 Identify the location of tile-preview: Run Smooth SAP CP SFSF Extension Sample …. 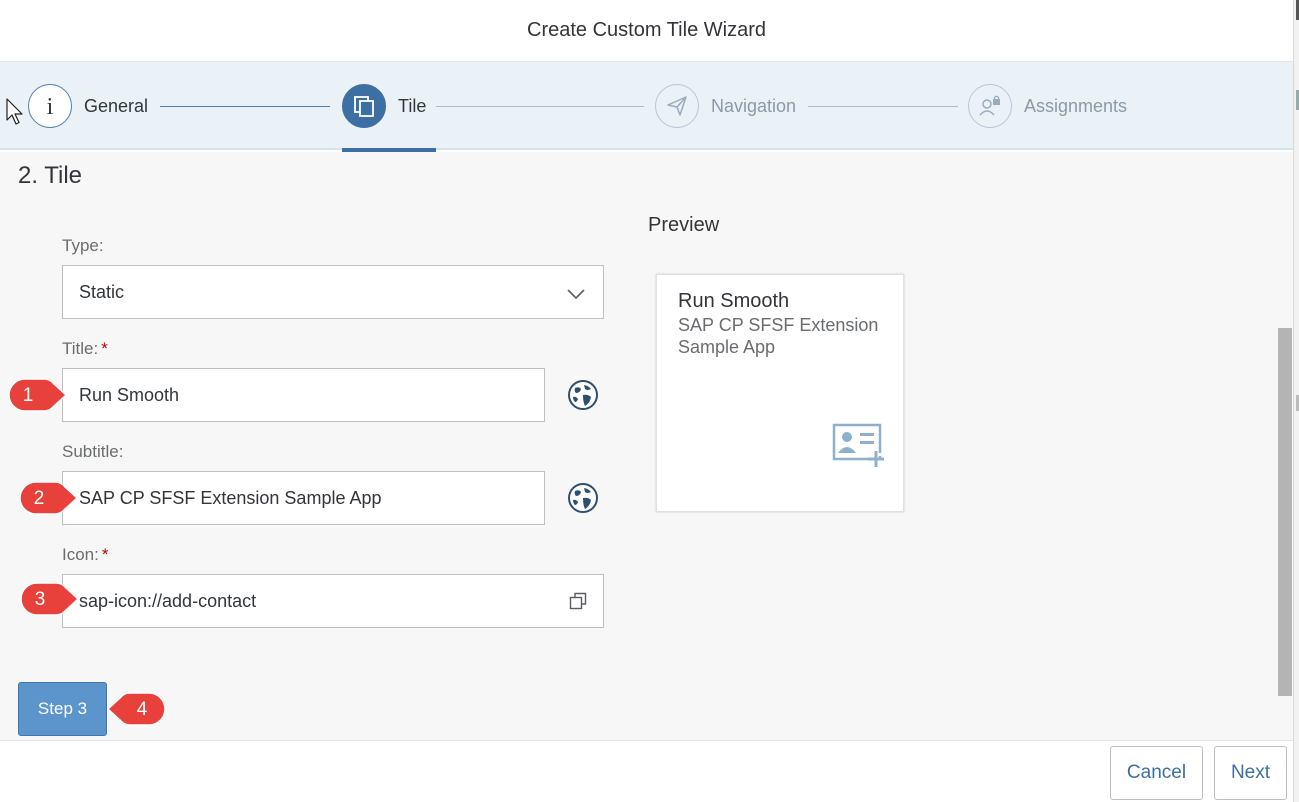
(780, 393).